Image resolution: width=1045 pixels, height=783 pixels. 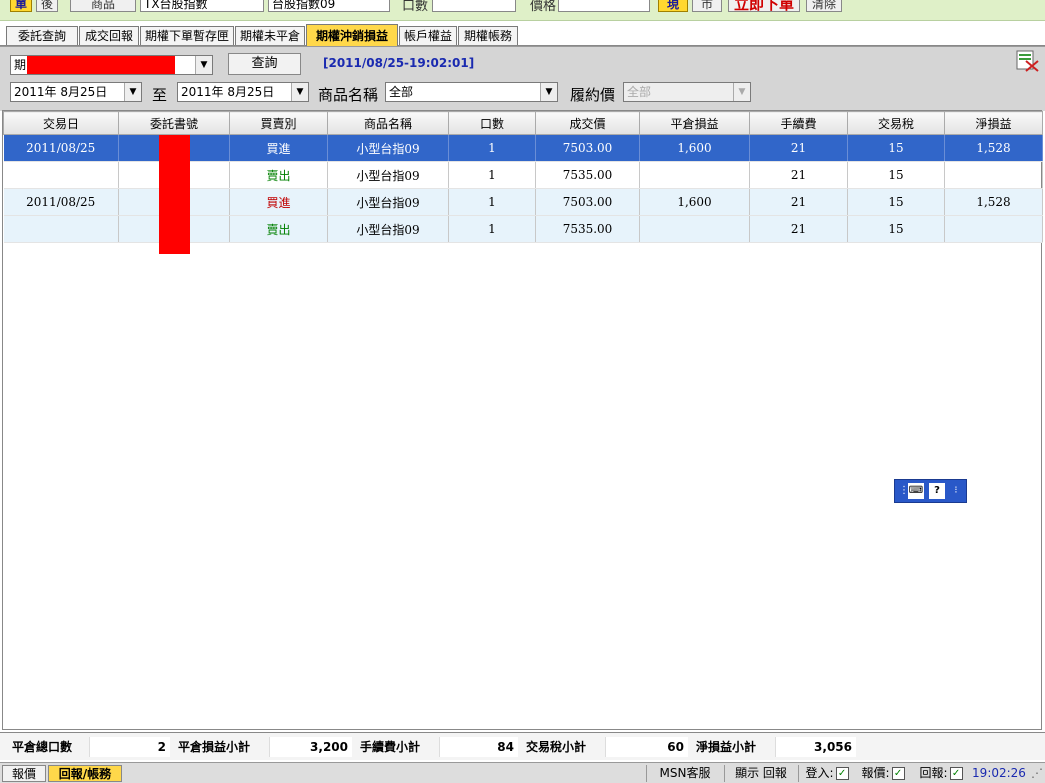 I want to click on msn-support-button: MSN客服, so click(x=685, y=773).